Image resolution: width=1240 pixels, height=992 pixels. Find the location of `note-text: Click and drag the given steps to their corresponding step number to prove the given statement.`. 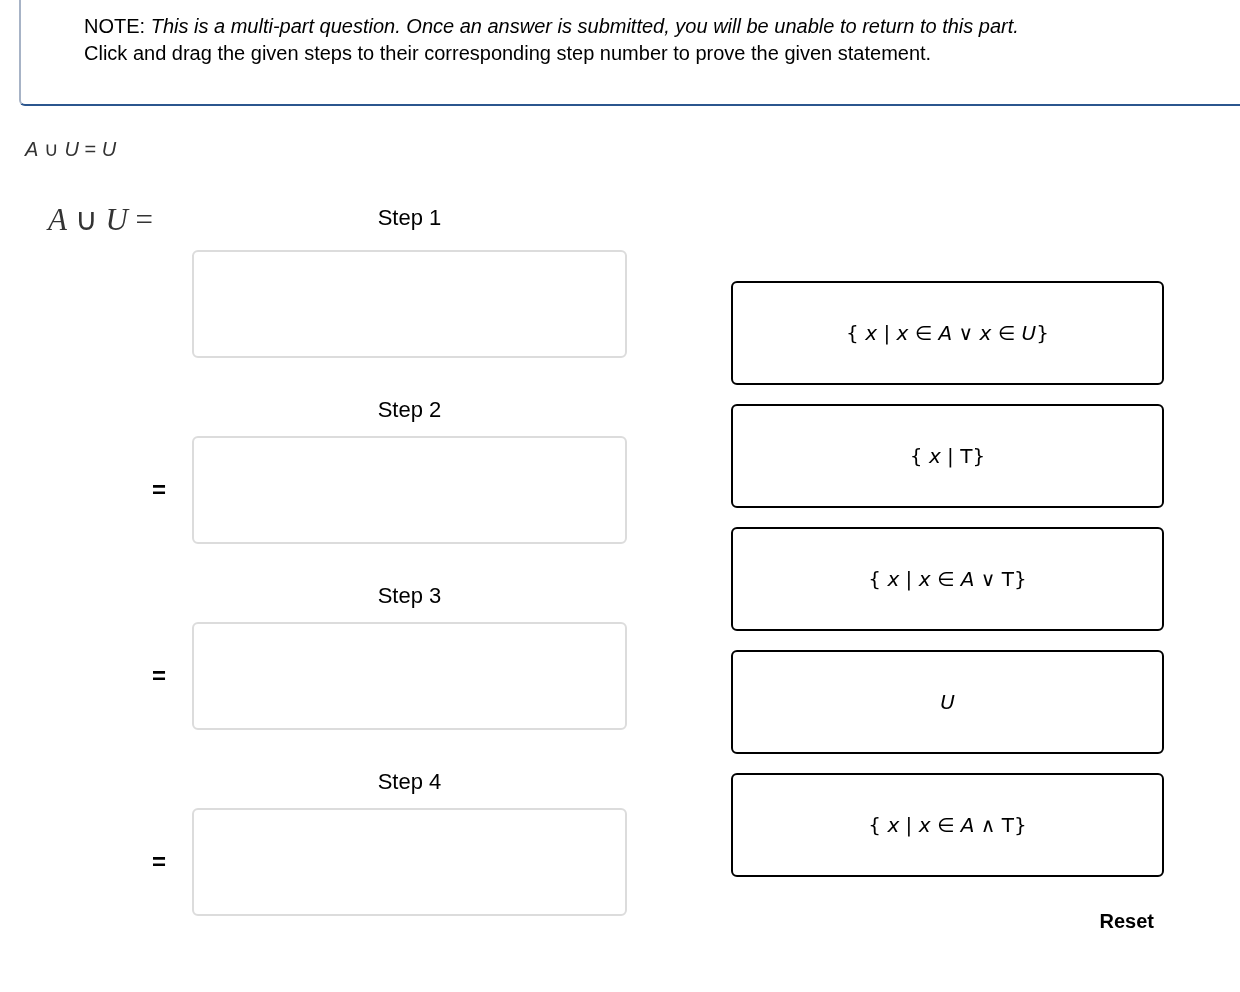

note-text: Click and drag the given steps to their corresponding step number to prove the given statement. is located at coordinates (508, 53).